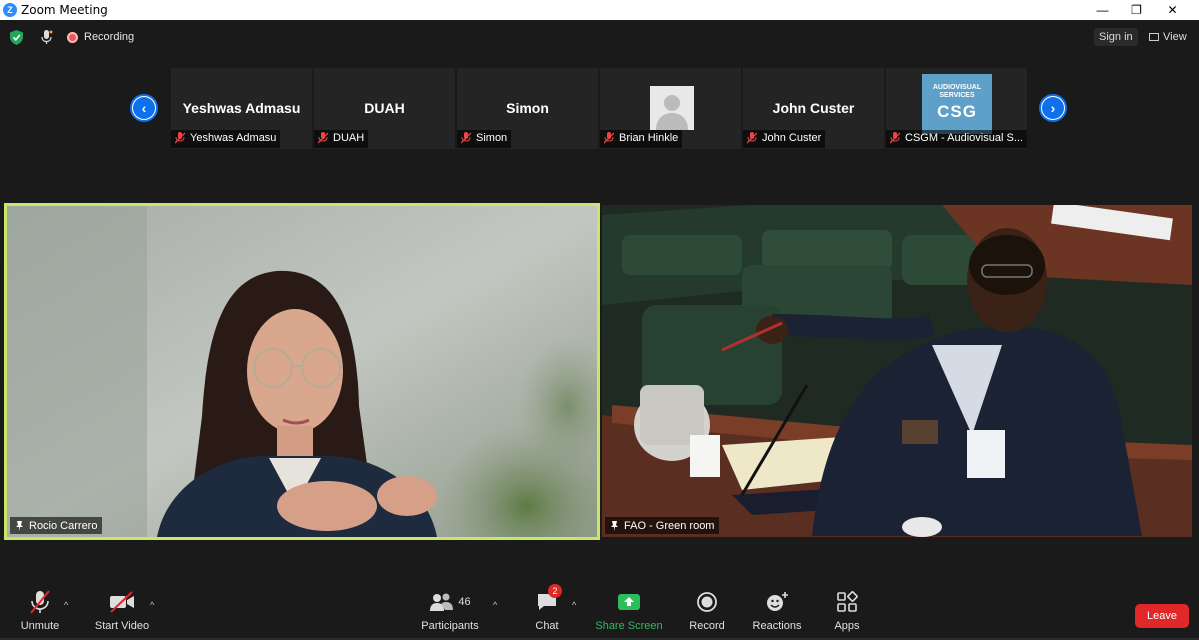  Describe the element at coordinates (1116, 37) in the screenshot. I see `sign-in-button: Sign in` at that location.